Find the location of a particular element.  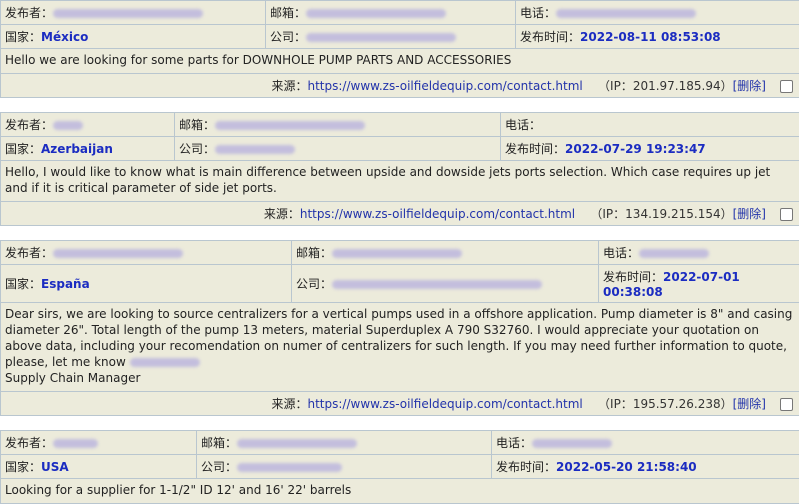

time-cell: 发布时间：2022-08-11 08:53:08 is located at coordinates (657, 37).